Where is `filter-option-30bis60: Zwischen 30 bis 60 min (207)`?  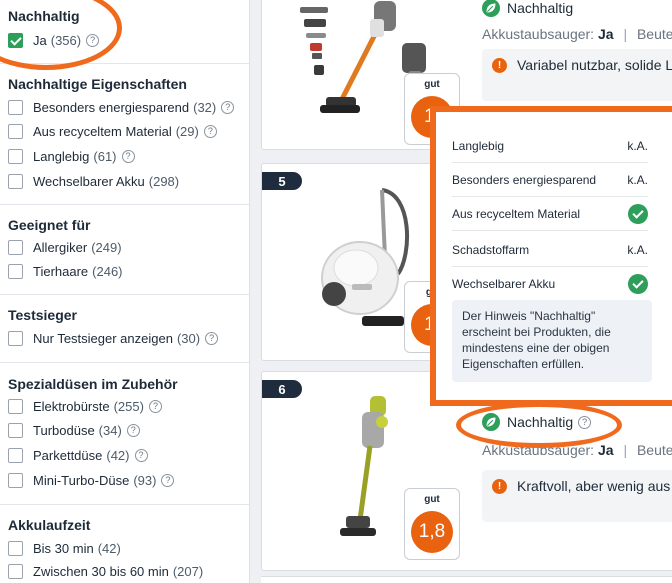 filter-option-30bis60: Zwischen 30 bis 60 min (207) is located at coordinates (105, 571).